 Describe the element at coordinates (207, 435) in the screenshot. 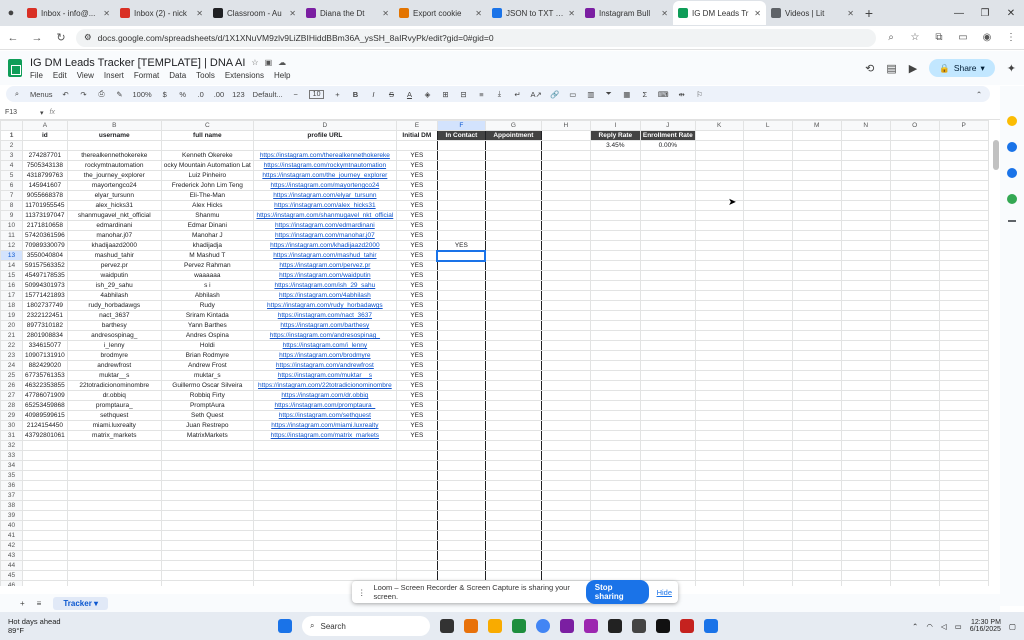

I see `cell: MatrixMarkets` at that location.